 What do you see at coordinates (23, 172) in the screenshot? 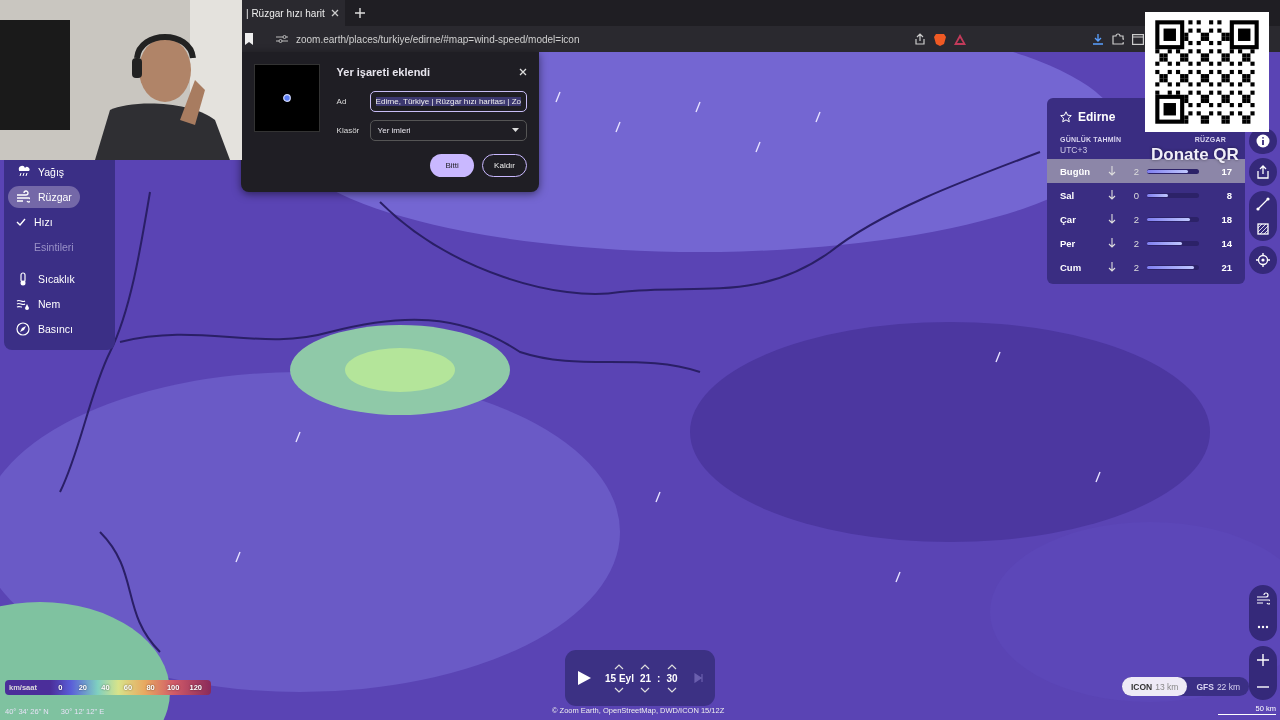
I see `rain-cloud-icon` at bounding box center [23, 172].